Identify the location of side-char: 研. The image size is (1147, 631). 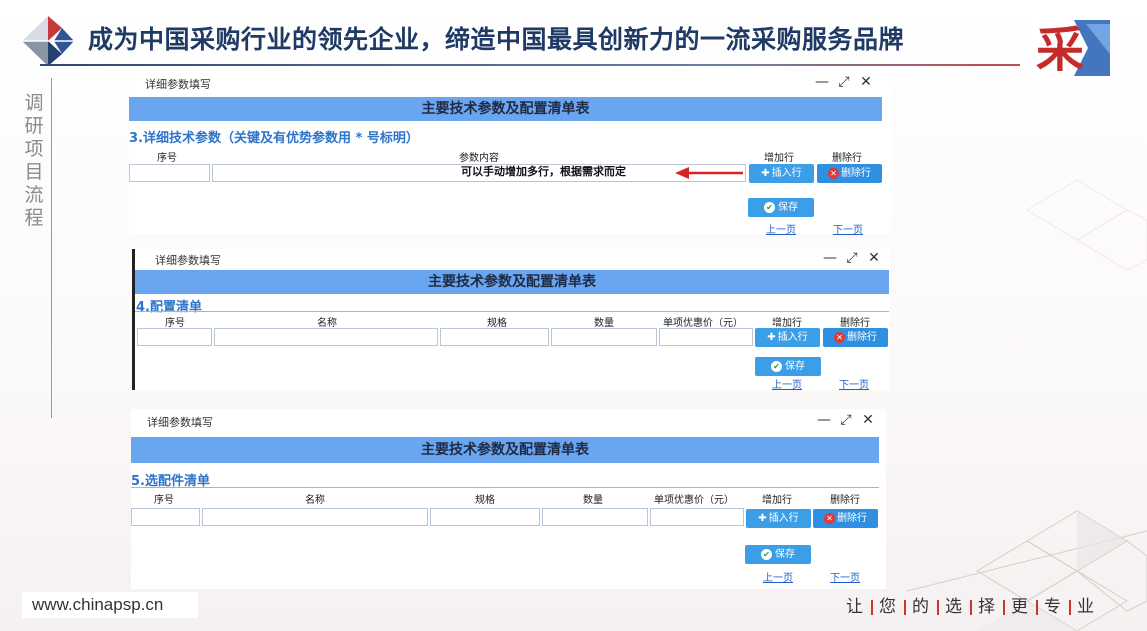
(34, 126).